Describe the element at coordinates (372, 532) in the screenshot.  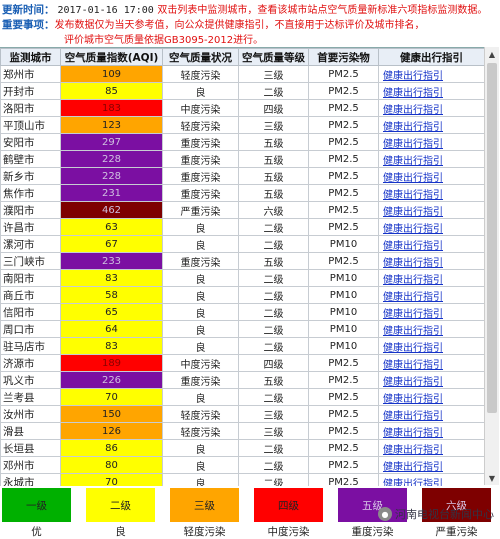
I see `legend-desc: 重度污染` at that location.